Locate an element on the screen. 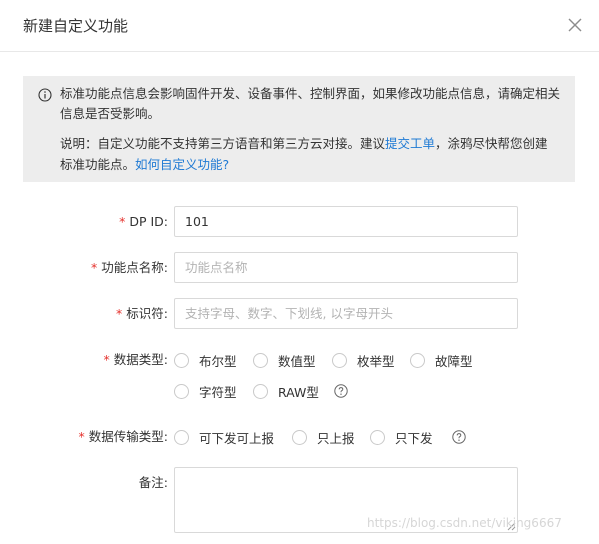 The image size is (599, 544). function-name-label: * 功能点名称: is located at coordinates (112, 268).